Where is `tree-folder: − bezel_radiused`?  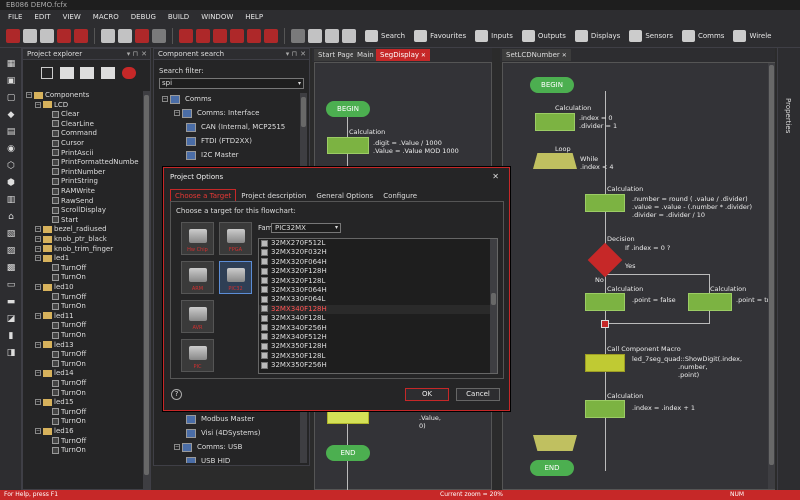 tree-folder: − bezel_radiused is located at coordinates (71, 229).